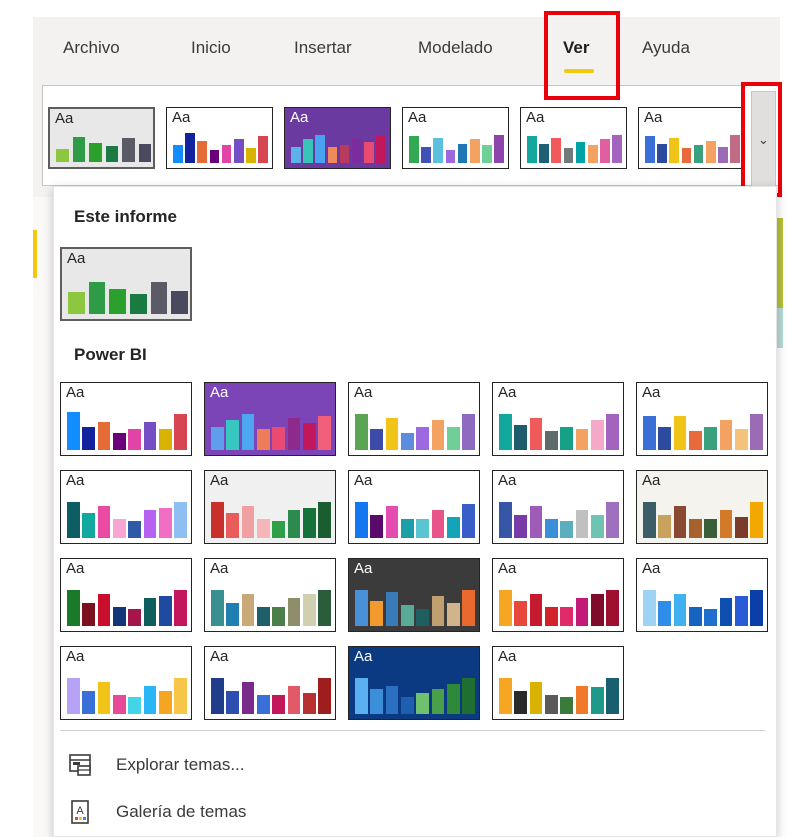 This screenshot has height=837, width=793. I want to click on tab-insertar: Insertar, so click(323, 48).